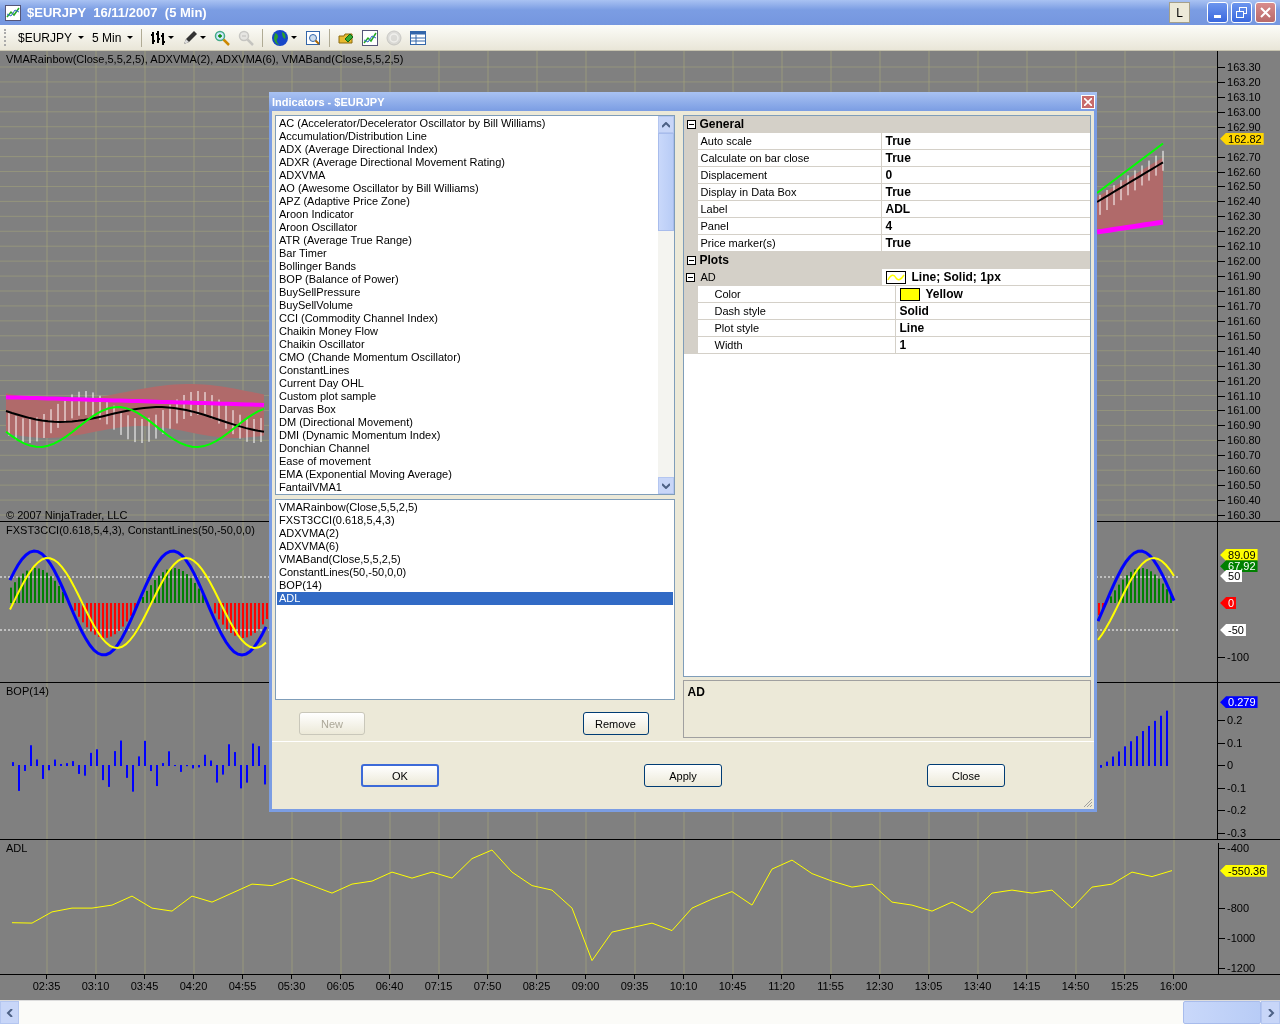 The image size is (1280, 1024). Describe the element at coordinates (1239, 156) in the screenshot. I see `axis-label: 162.70` at that location.